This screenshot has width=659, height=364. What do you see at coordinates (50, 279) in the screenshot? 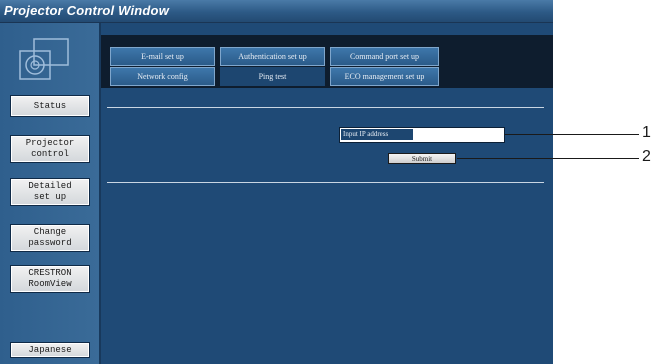
I see `sidebar-item-crestron-roomview: CRESTRON RoomView` at bounding box center [50, 279].